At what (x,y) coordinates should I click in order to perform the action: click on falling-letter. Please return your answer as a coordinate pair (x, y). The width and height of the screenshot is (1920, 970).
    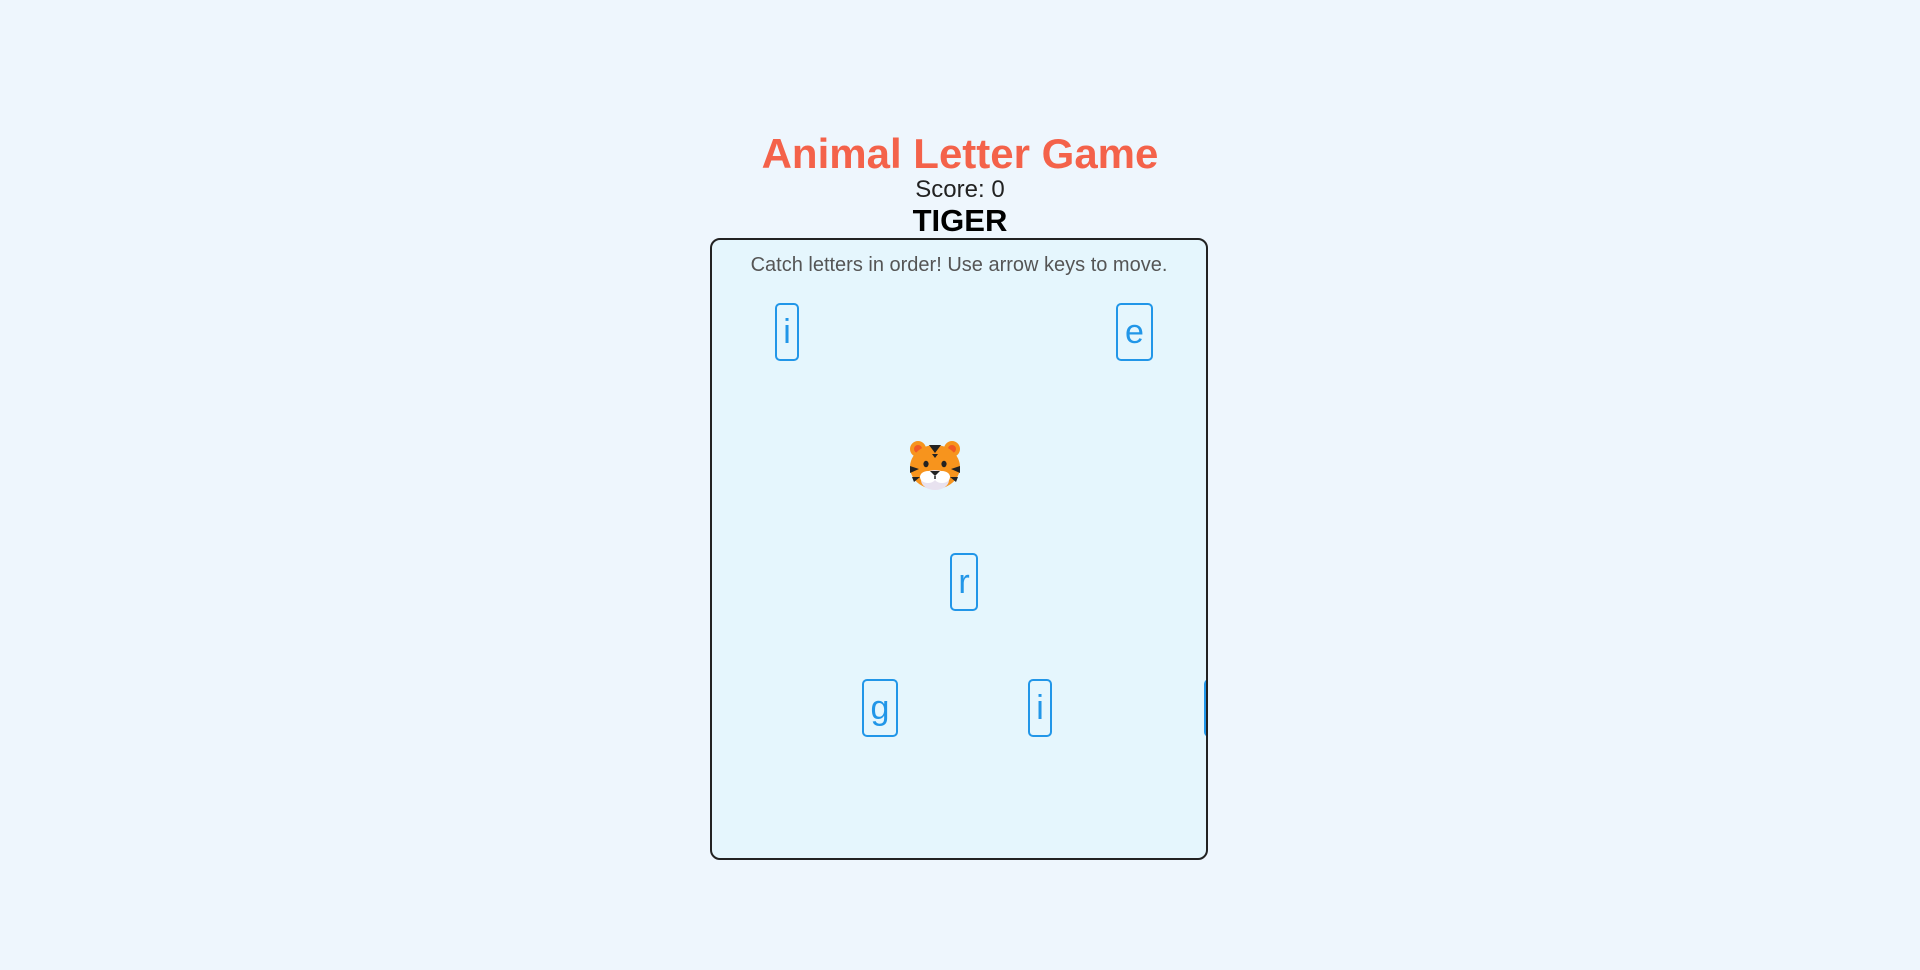
    Looking at the image, I should click on (1205, 708).